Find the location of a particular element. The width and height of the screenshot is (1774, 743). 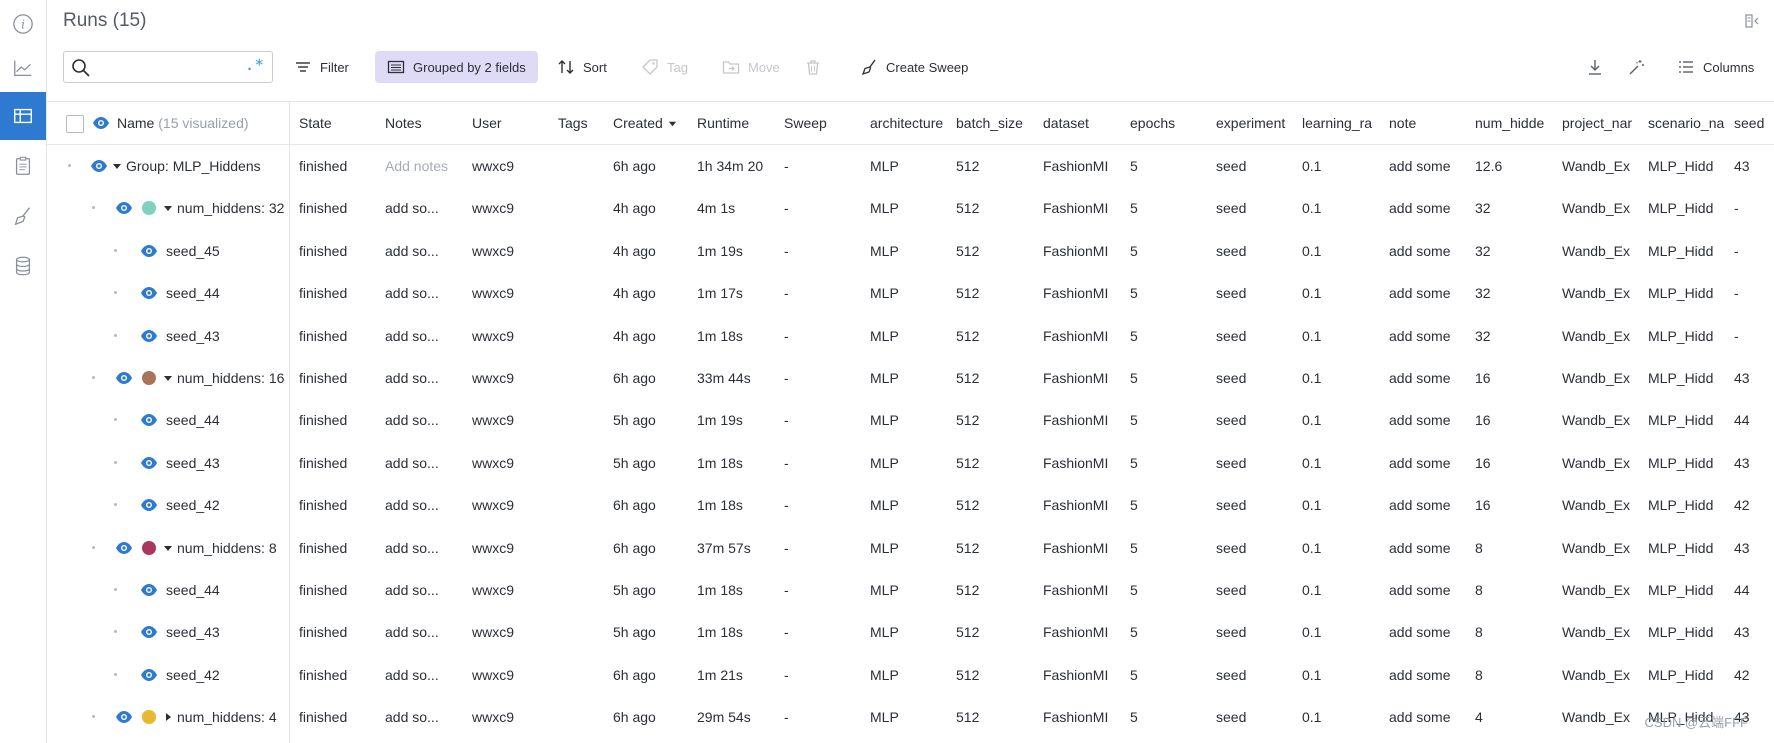

search-box: .* is located at coordinates (168, 67).